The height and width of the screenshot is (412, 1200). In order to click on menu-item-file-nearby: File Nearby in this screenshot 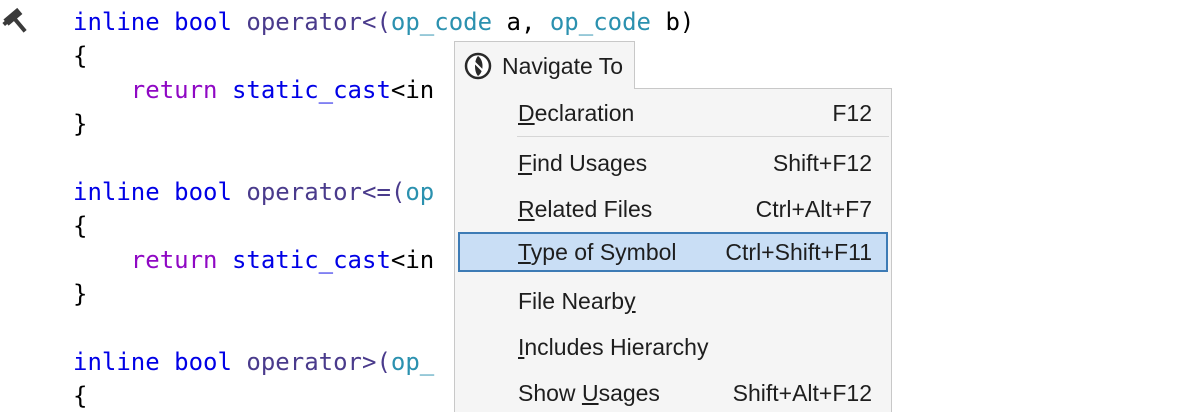, I will do `click(673, 301)`.